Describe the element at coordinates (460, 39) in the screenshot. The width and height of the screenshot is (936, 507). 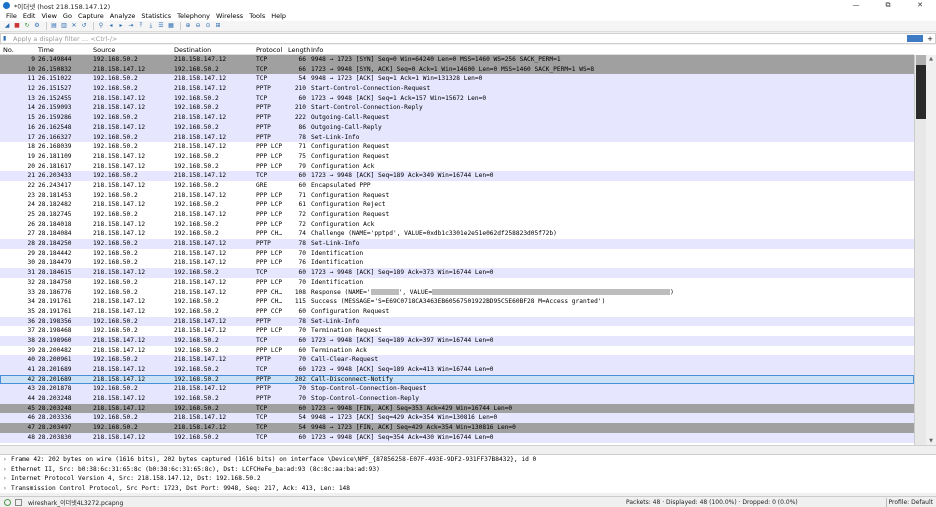
I see `display-filter-input: Apply a display filter … <Ctrl-/>` at that location.